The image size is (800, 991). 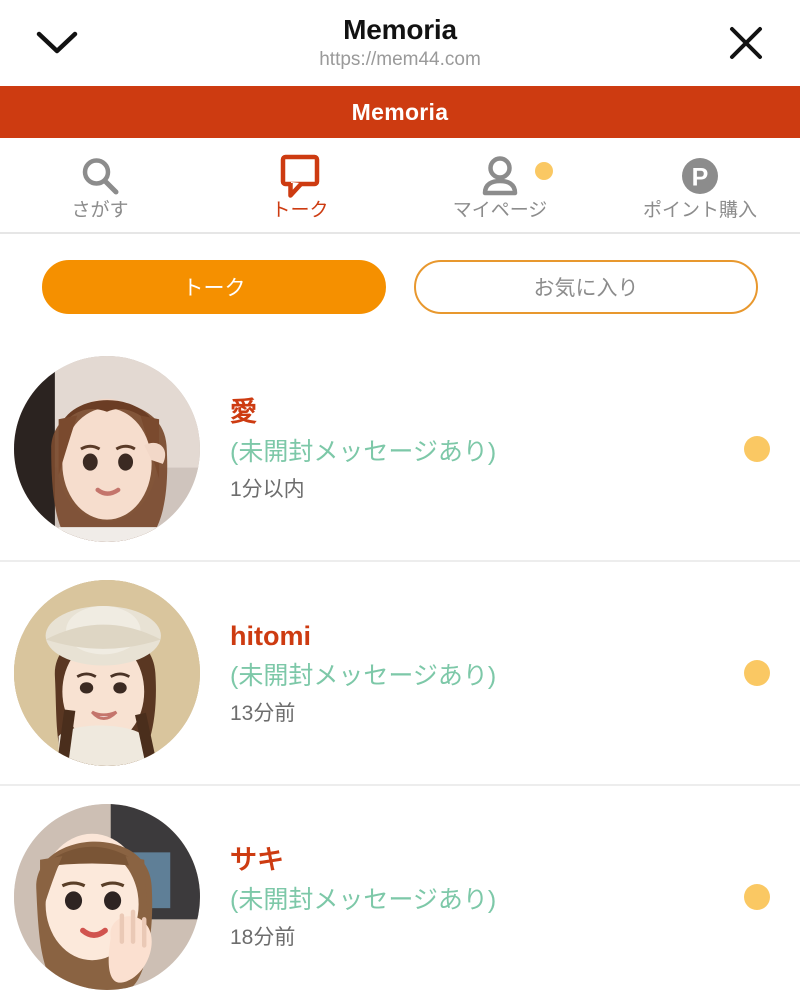 I want to click on nav-tab-talk: トーク, so click(x=300, y=185).